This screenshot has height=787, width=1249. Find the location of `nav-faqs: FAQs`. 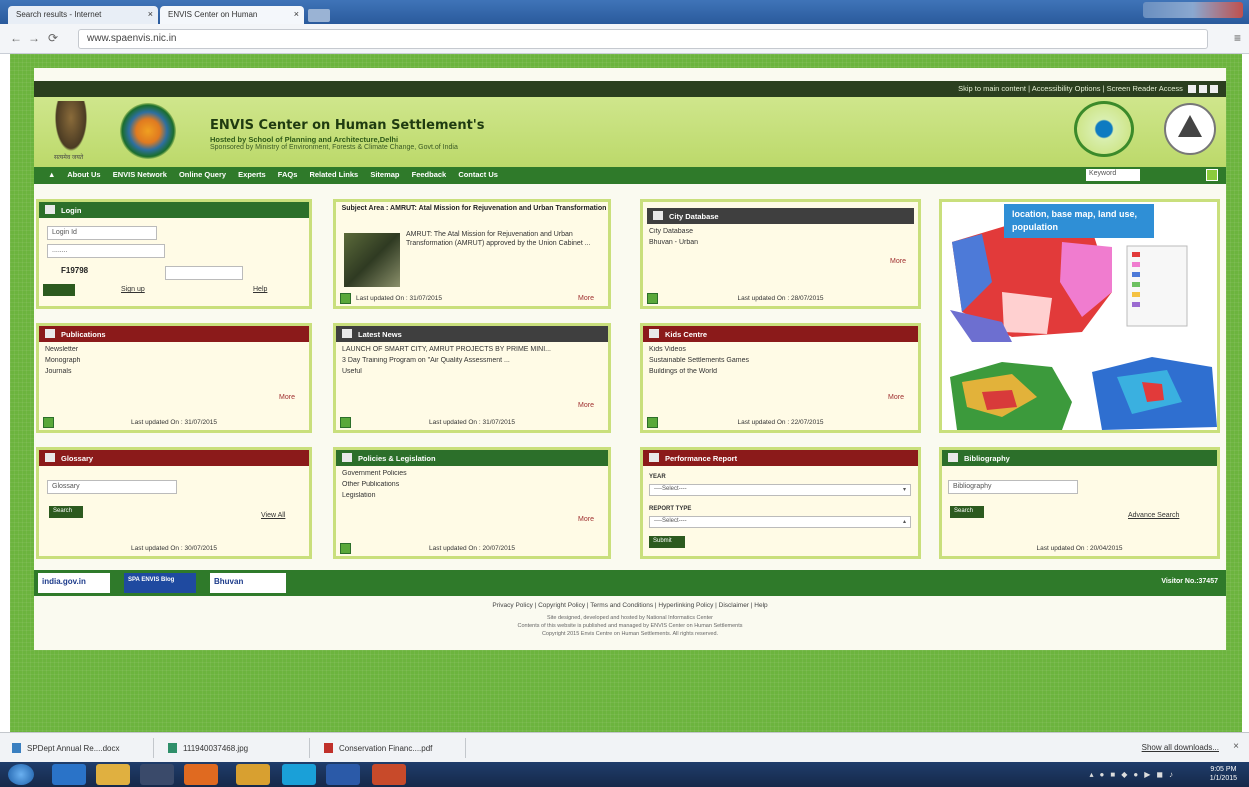

nav-faqs: FAQs is located at coordinates (288, 174).